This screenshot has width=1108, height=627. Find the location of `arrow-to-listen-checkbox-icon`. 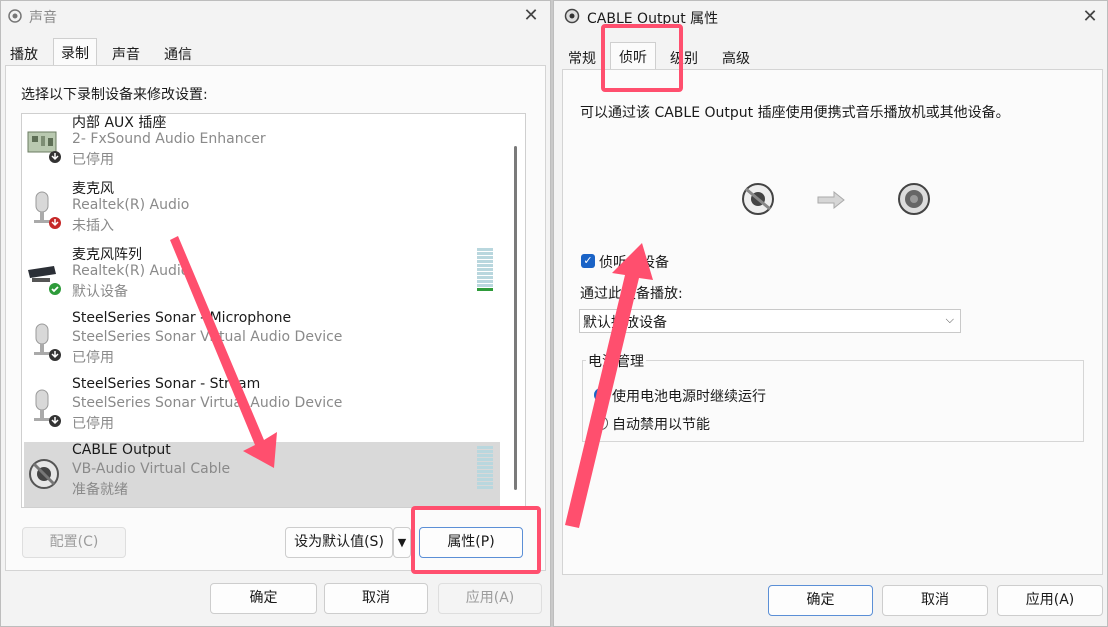

arrow-to-listen-checkbox-icon is located at coordinates (609, 385).